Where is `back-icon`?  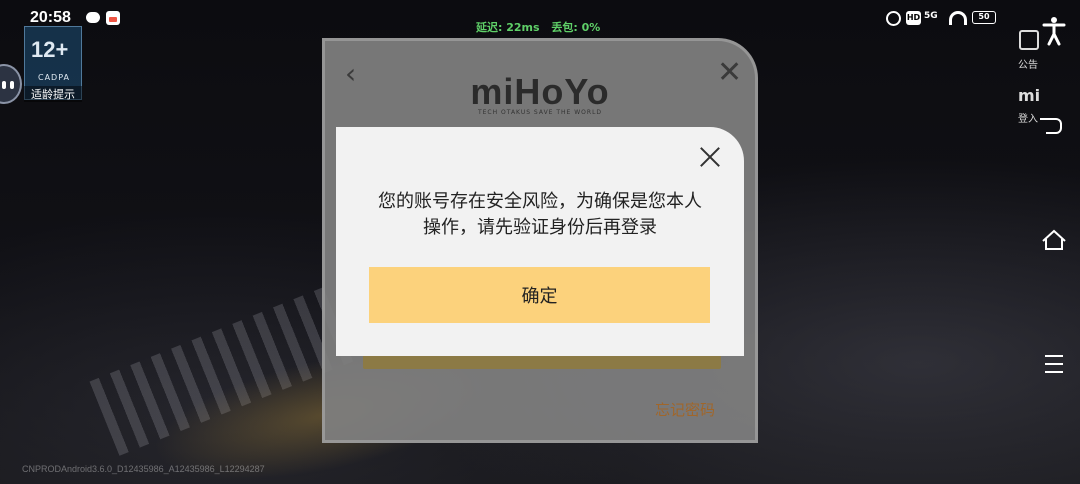
back-icon is located at coordinates (1054, 126).